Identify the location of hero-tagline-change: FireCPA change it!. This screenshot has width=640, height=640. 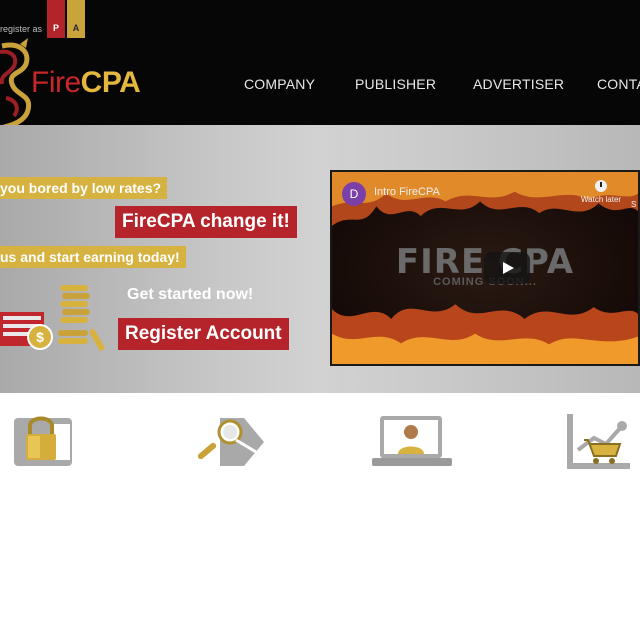
(206, 222).